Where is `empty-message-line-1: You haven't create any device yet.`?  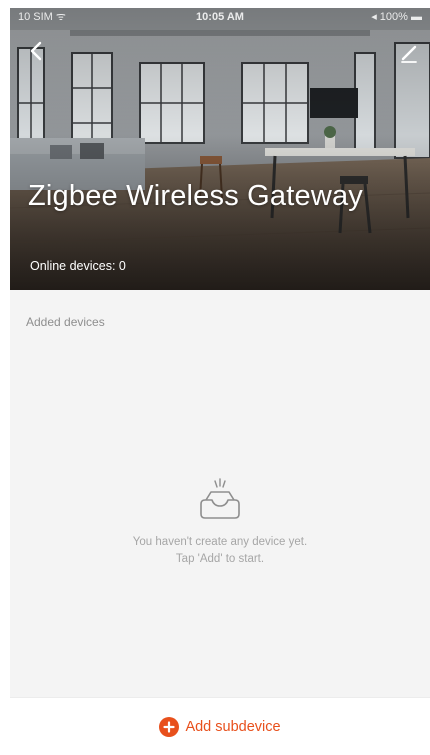 empty-message-line-1: You haven't create any device yet. is located at coordinates (220, 542).